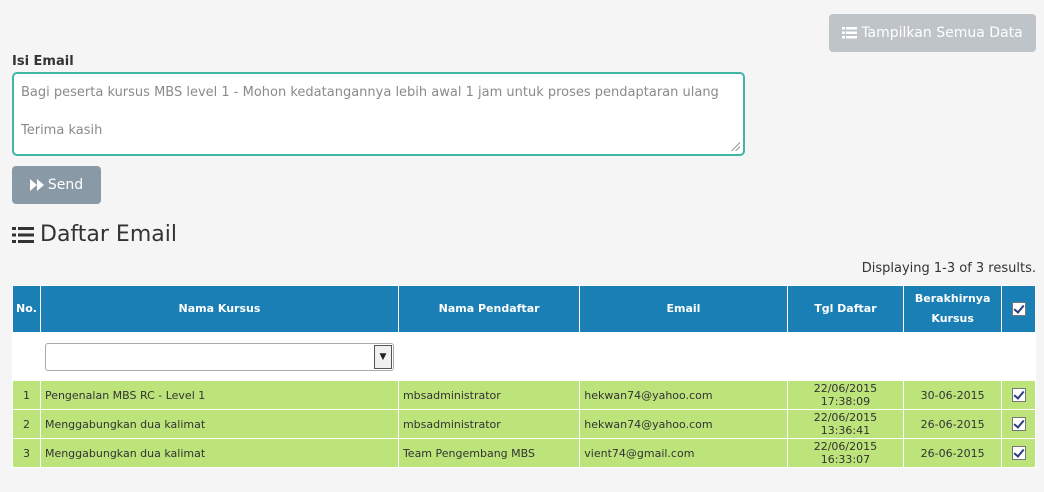 Image resolution: width=1044 pixels, height=492 pixels. I want to click on column-header-date: Tgl Daftar, so click(845, 309).